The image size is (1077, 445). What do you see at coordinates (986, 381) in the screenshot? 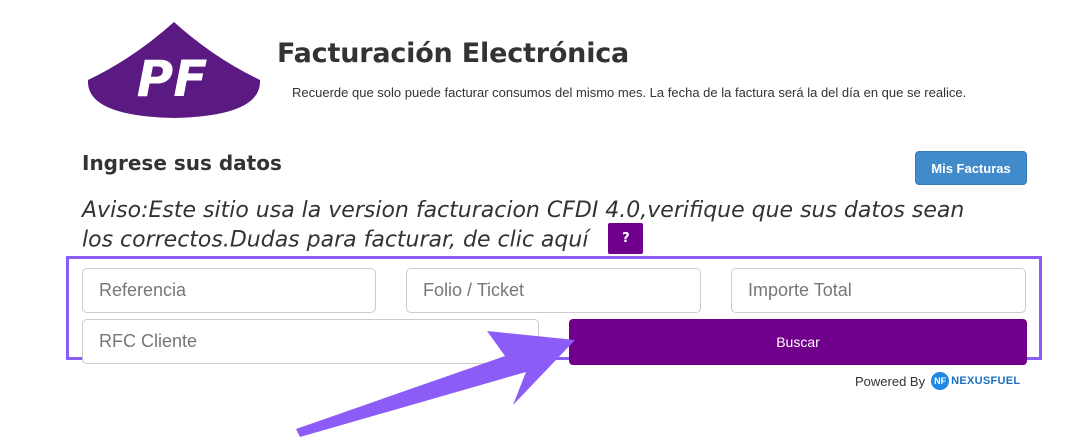
I see `nexusfuel-logo-text: NEXUSFUEL` at bounding box center [986, 381].